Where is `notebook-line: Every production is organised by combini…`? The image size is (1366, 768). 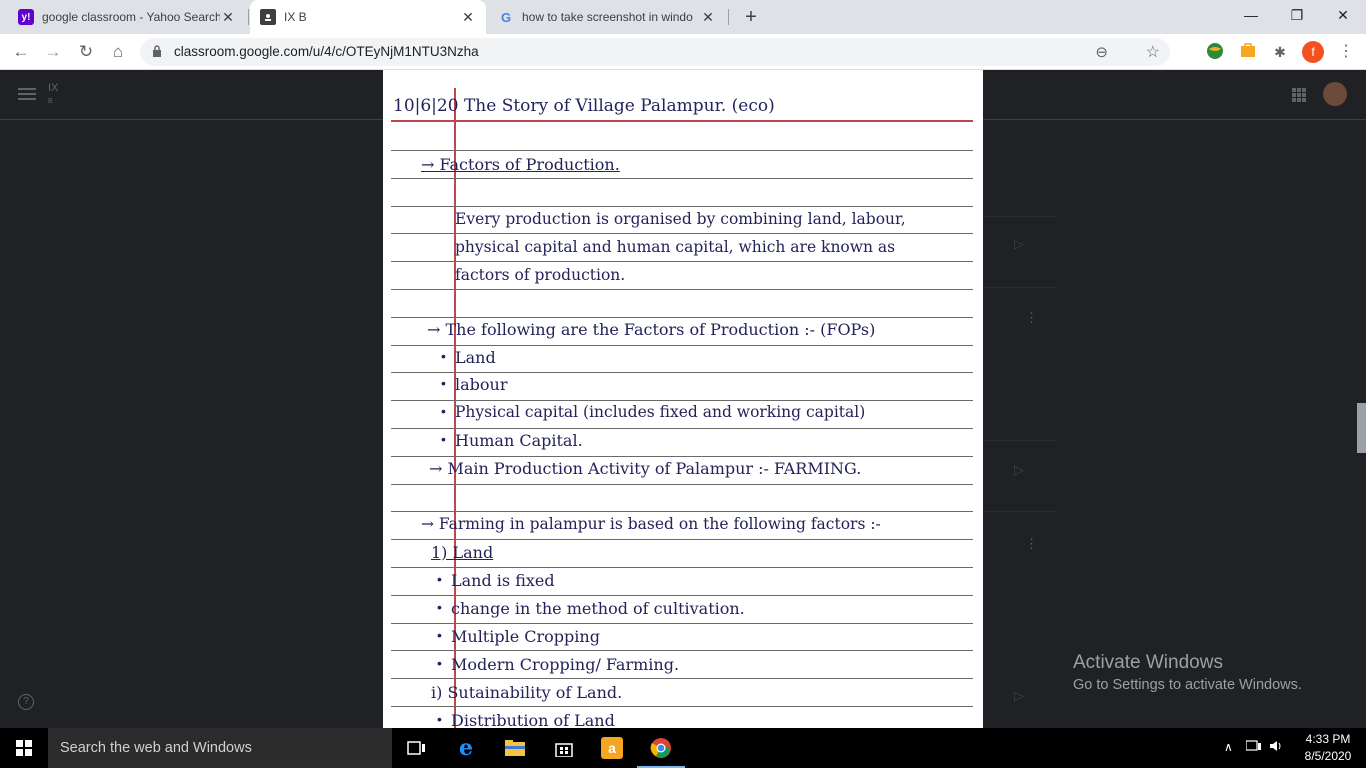 notebook-line: Every production is organised by combini… is located at coordinates (680, 219).